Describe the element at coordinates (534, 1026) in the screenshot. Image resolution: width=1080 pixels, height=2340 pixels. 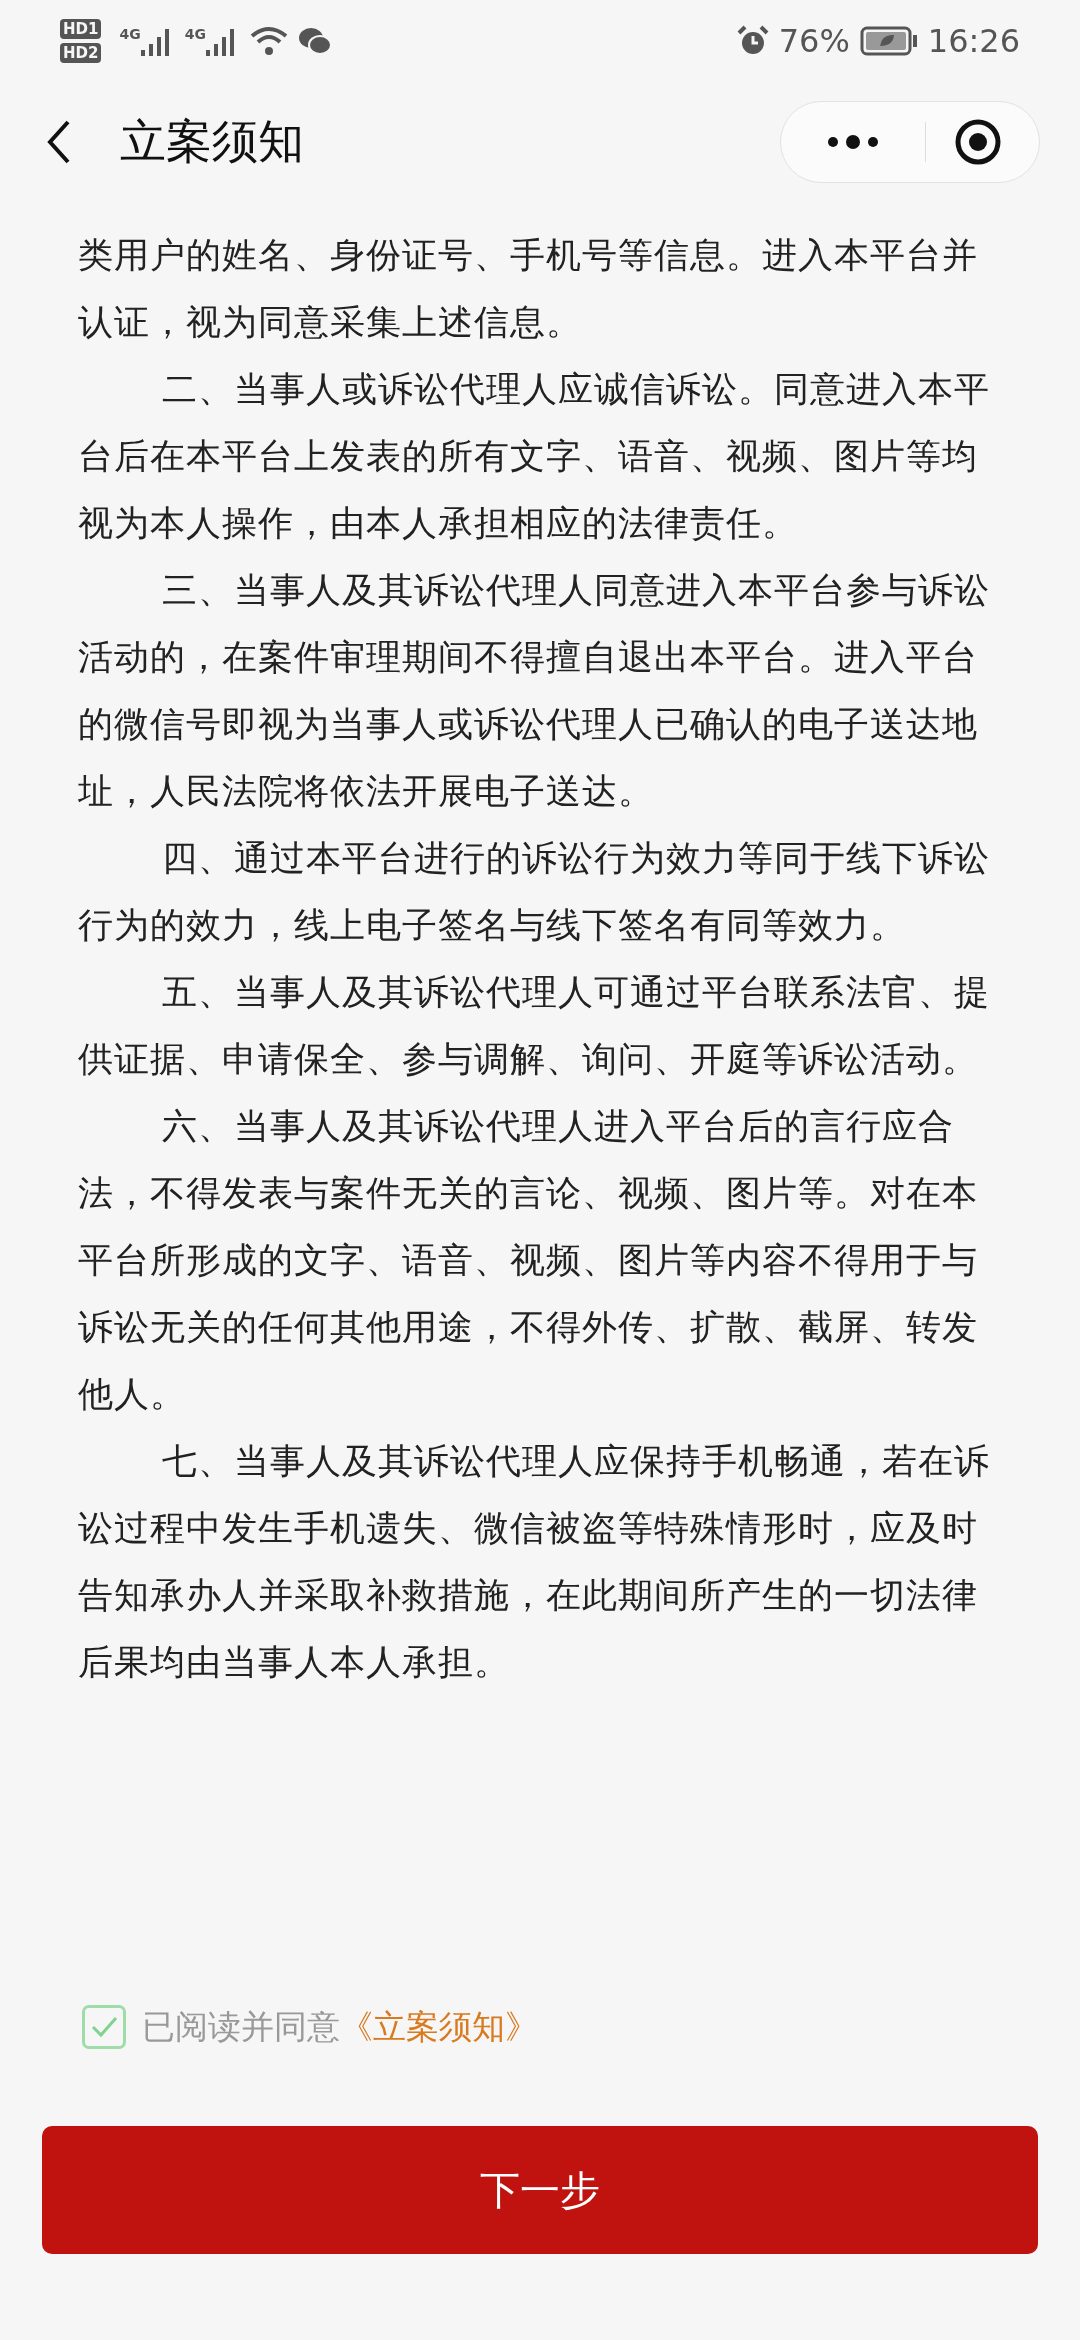
I see `notice-paragraph: 五、当事人及其诉讼代理人可通过平台联系法官、提供证据、申请保全、参与调解、询问、开庭等诉讼活动。` at that location.